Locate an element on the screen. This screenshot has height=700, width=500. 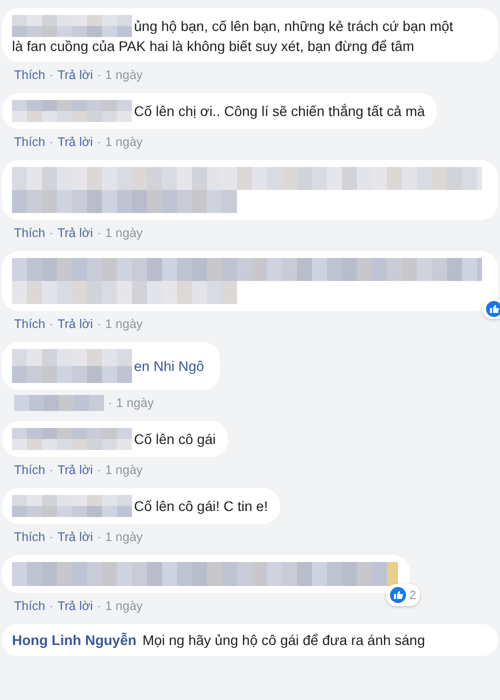
author-name: en Nhi Ngô is located at coordinates (169, 366).